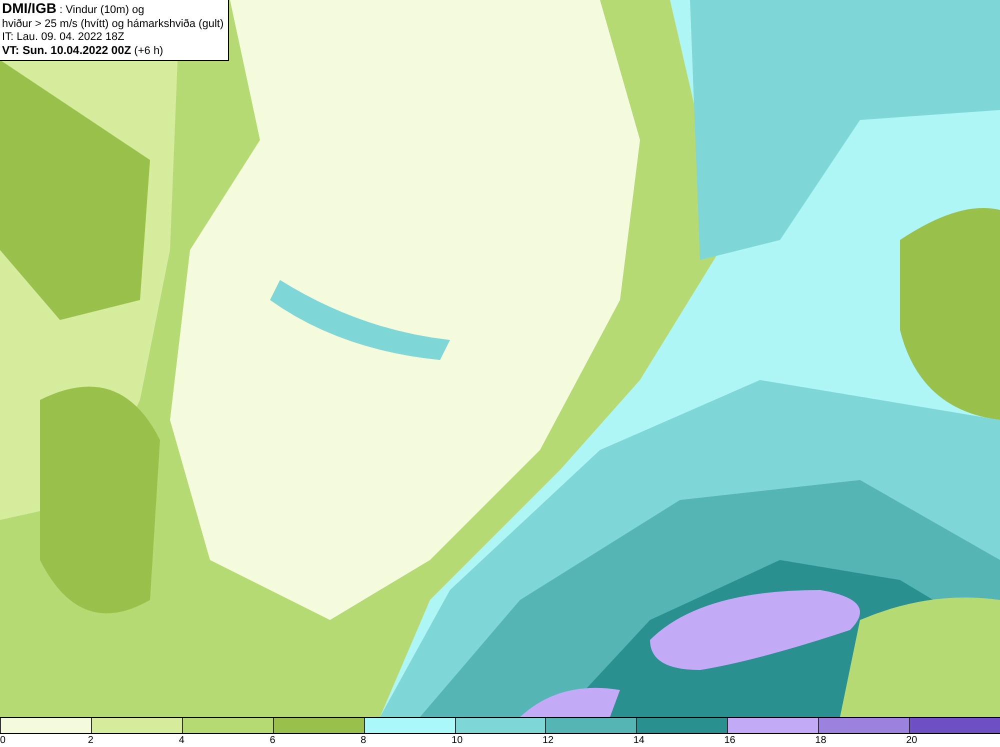 The height and width of the screenshot is (747, 1000). I want to click on legend-tick-label: 0, so click(3, 740).